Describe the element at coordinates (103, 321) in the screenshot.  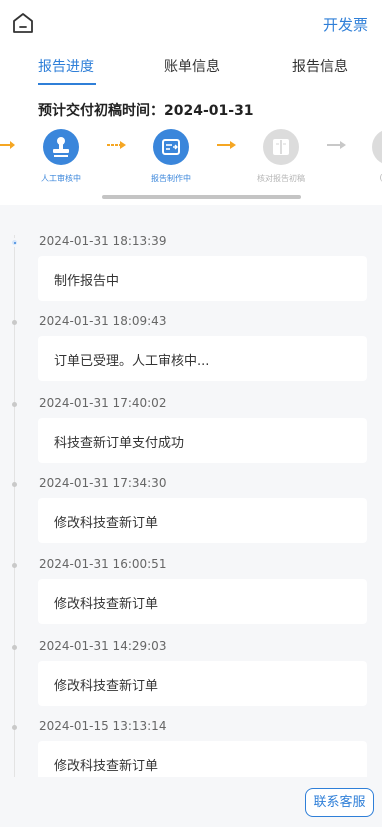
I see `timeline-time: 2024-01-31 18:09:43` at that location.